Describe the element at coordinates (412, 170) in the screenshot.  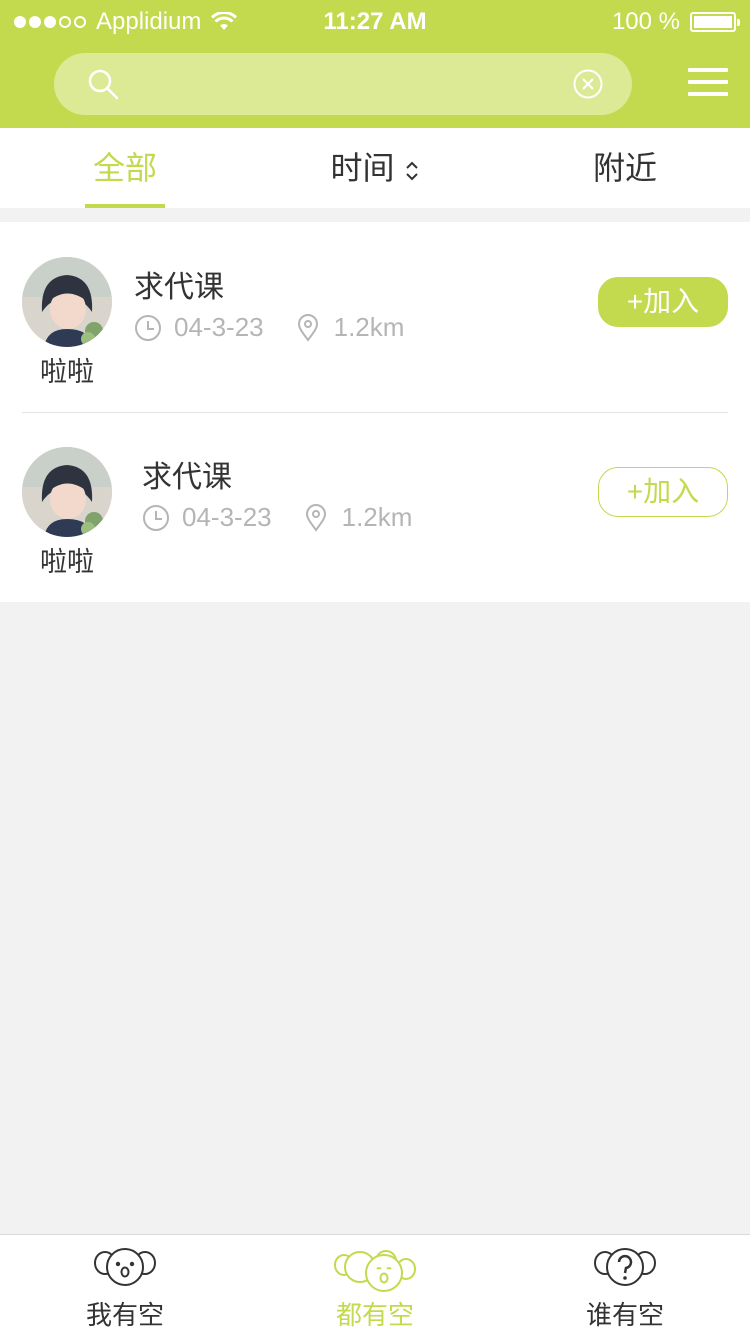
I see `sort-icon` at that location.